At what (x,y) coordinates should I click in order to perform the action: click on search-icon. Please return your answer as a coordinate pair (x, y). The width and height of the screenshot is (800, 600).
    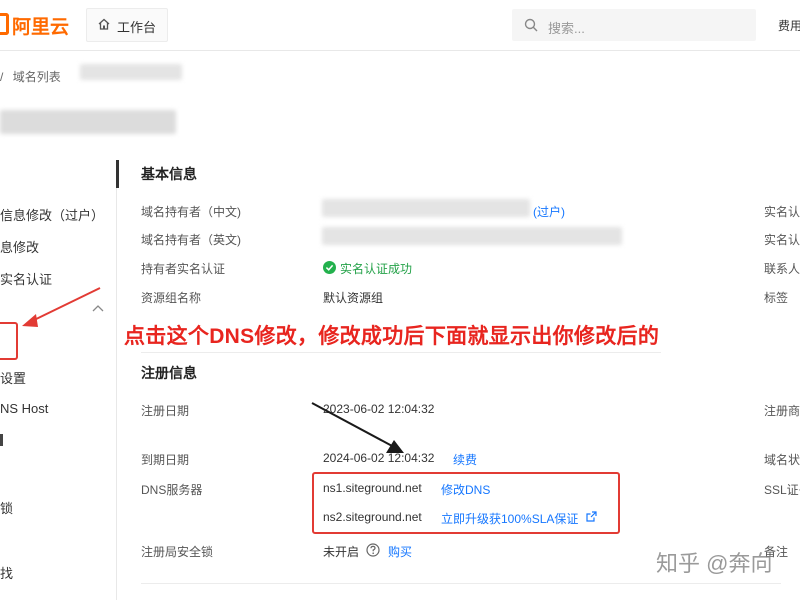
    Looking at the image, I should click on (531, 25).